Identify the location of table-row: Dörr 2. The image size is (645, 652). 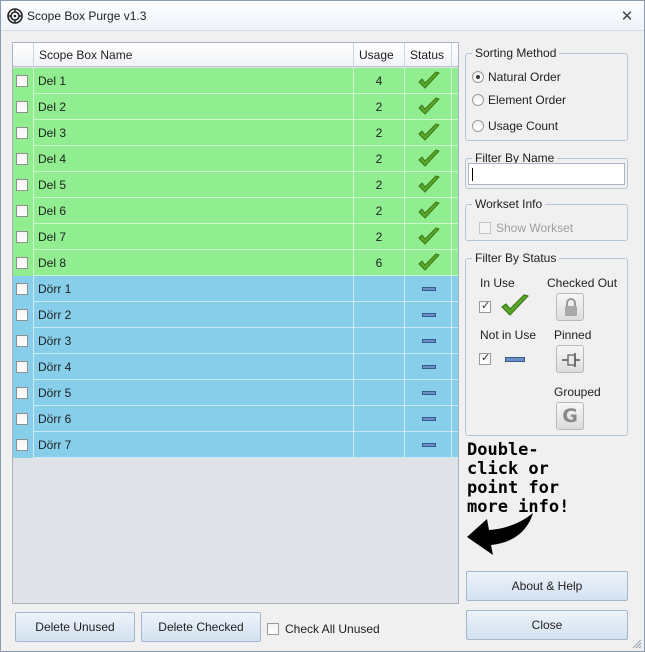
(235, 315).